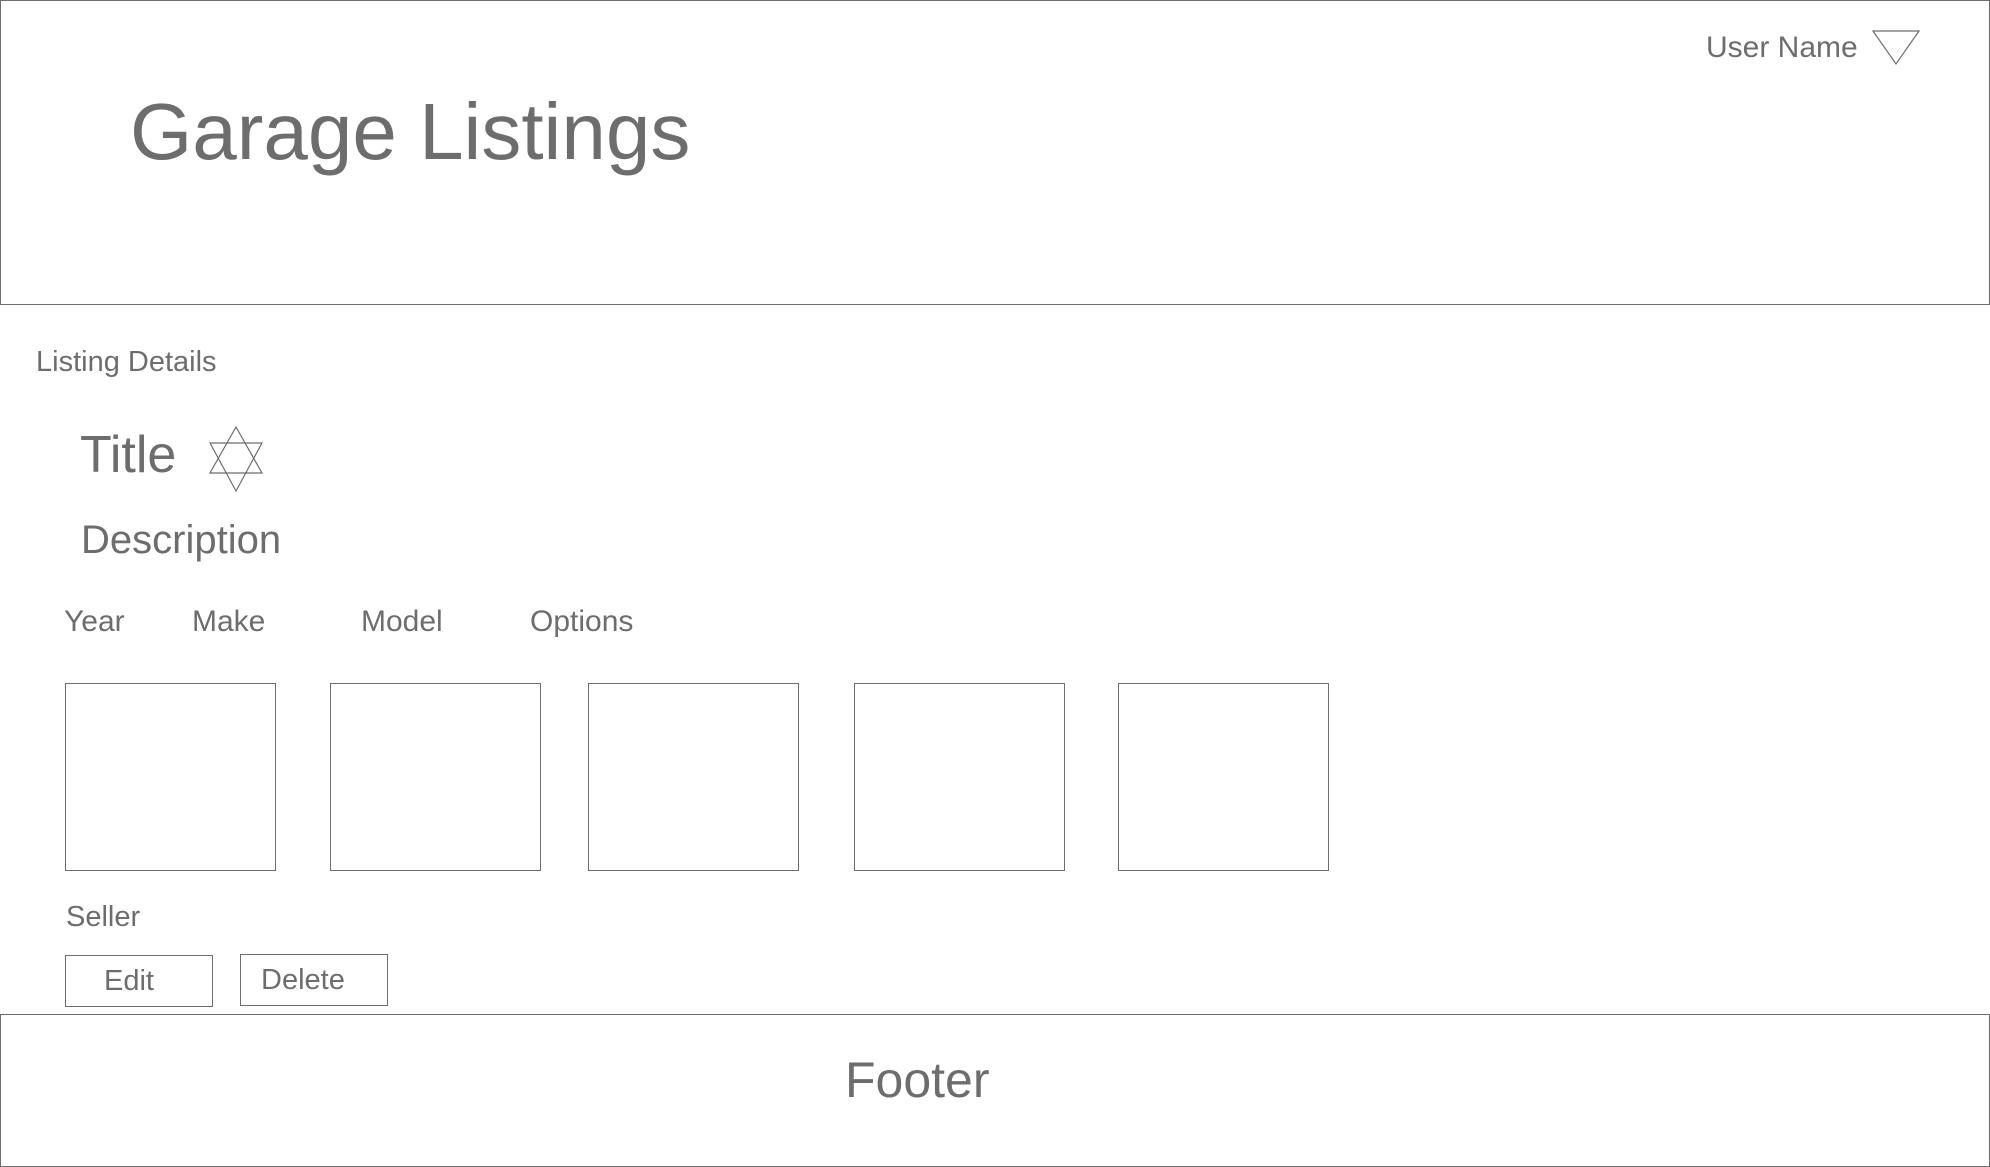  Describe the element at coordinates (128, 455) in the screenshot. I see `listing-title: Title` at that location.